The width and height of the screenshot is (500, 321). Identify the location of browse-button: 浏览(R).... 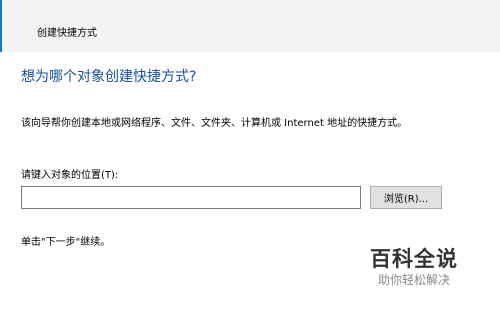
(406, 197).